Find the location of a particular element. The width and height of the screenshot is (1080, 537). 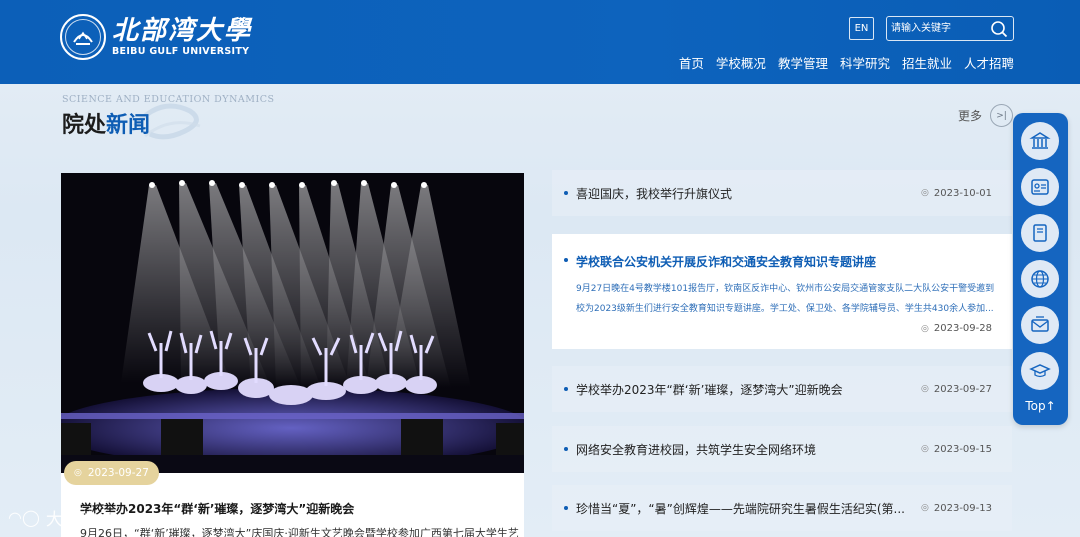

main-nav: 首页 学校概况 教学管理 科学研究 招生就业 人才招聘 is located at coordinates (840, 62).